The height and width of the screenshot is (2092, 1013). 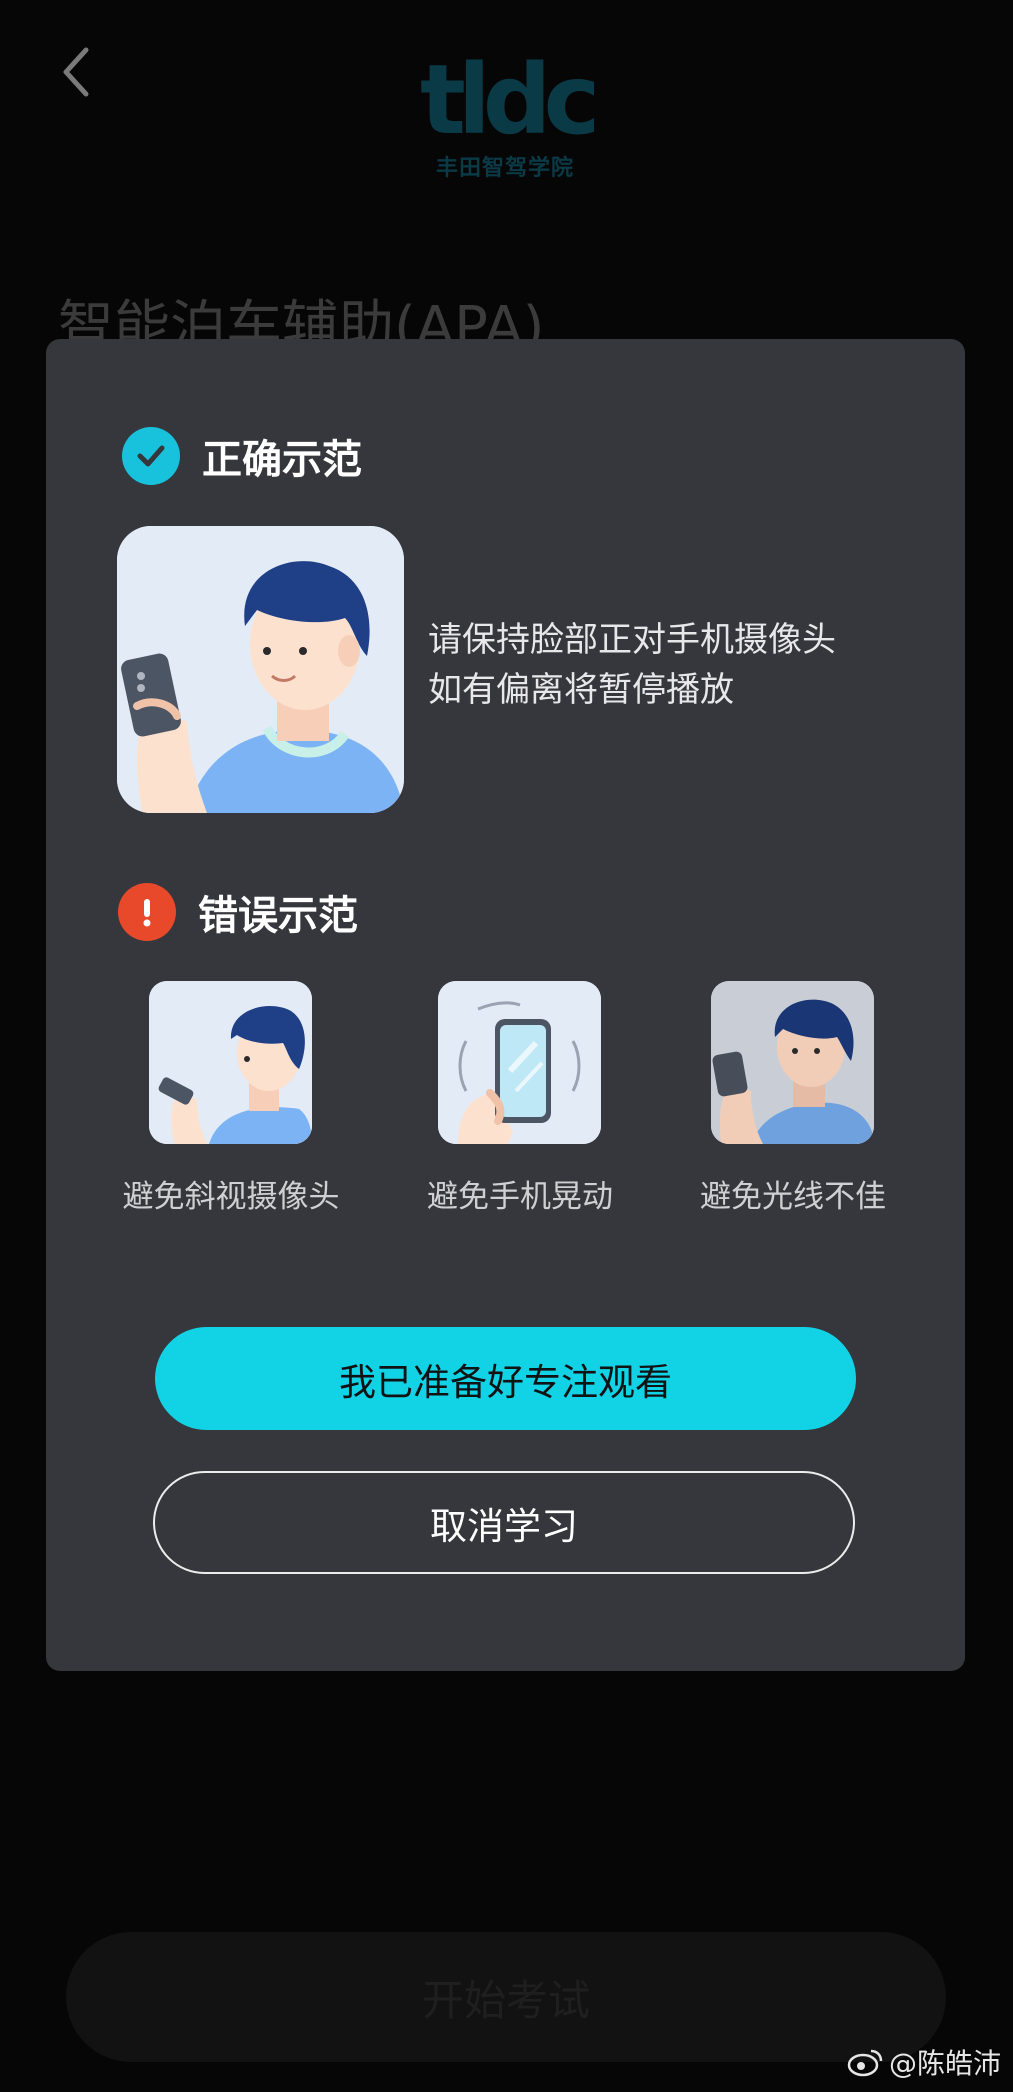 I want to click on brand-logo: tldc 丰田智驾学院, so click(x=510, y=118).